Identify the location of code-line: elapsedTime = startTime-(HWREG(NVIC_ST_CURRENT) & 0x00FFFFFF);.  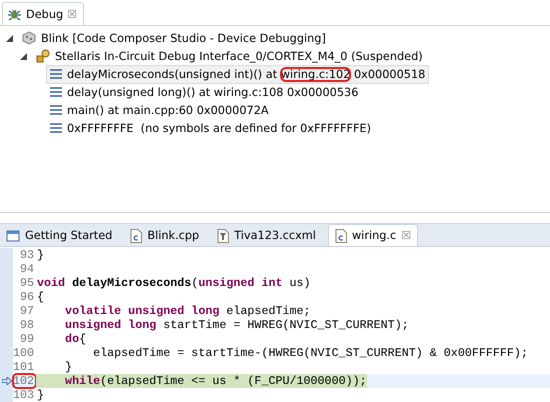
(310, 353).